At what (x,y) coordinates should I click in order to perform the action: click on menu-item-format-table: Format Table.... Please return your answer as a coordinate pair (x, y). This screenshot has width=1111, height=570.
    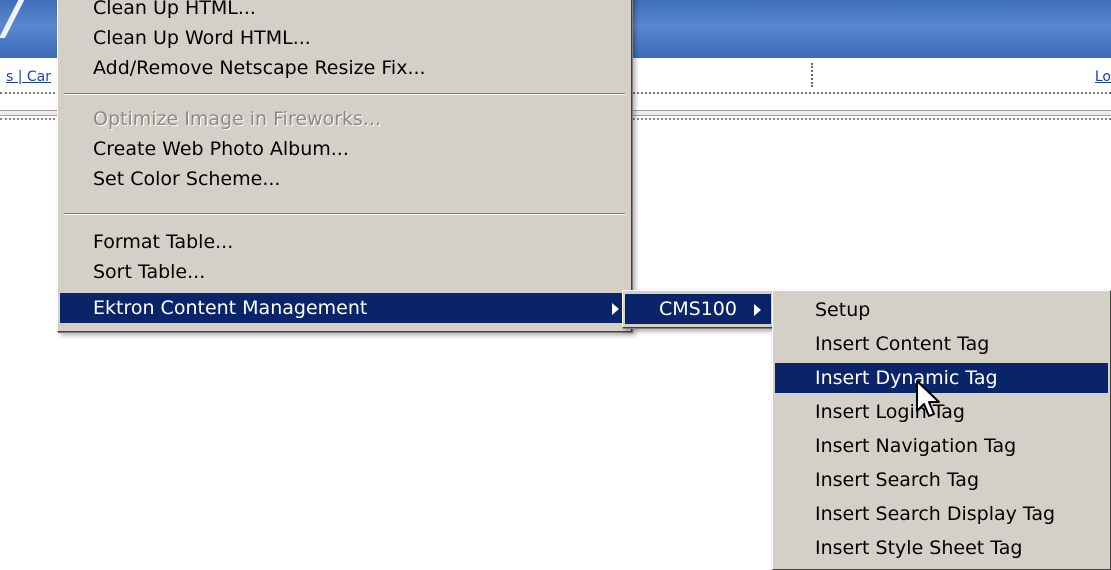
    Looking at the image, I should click on (344, 242).